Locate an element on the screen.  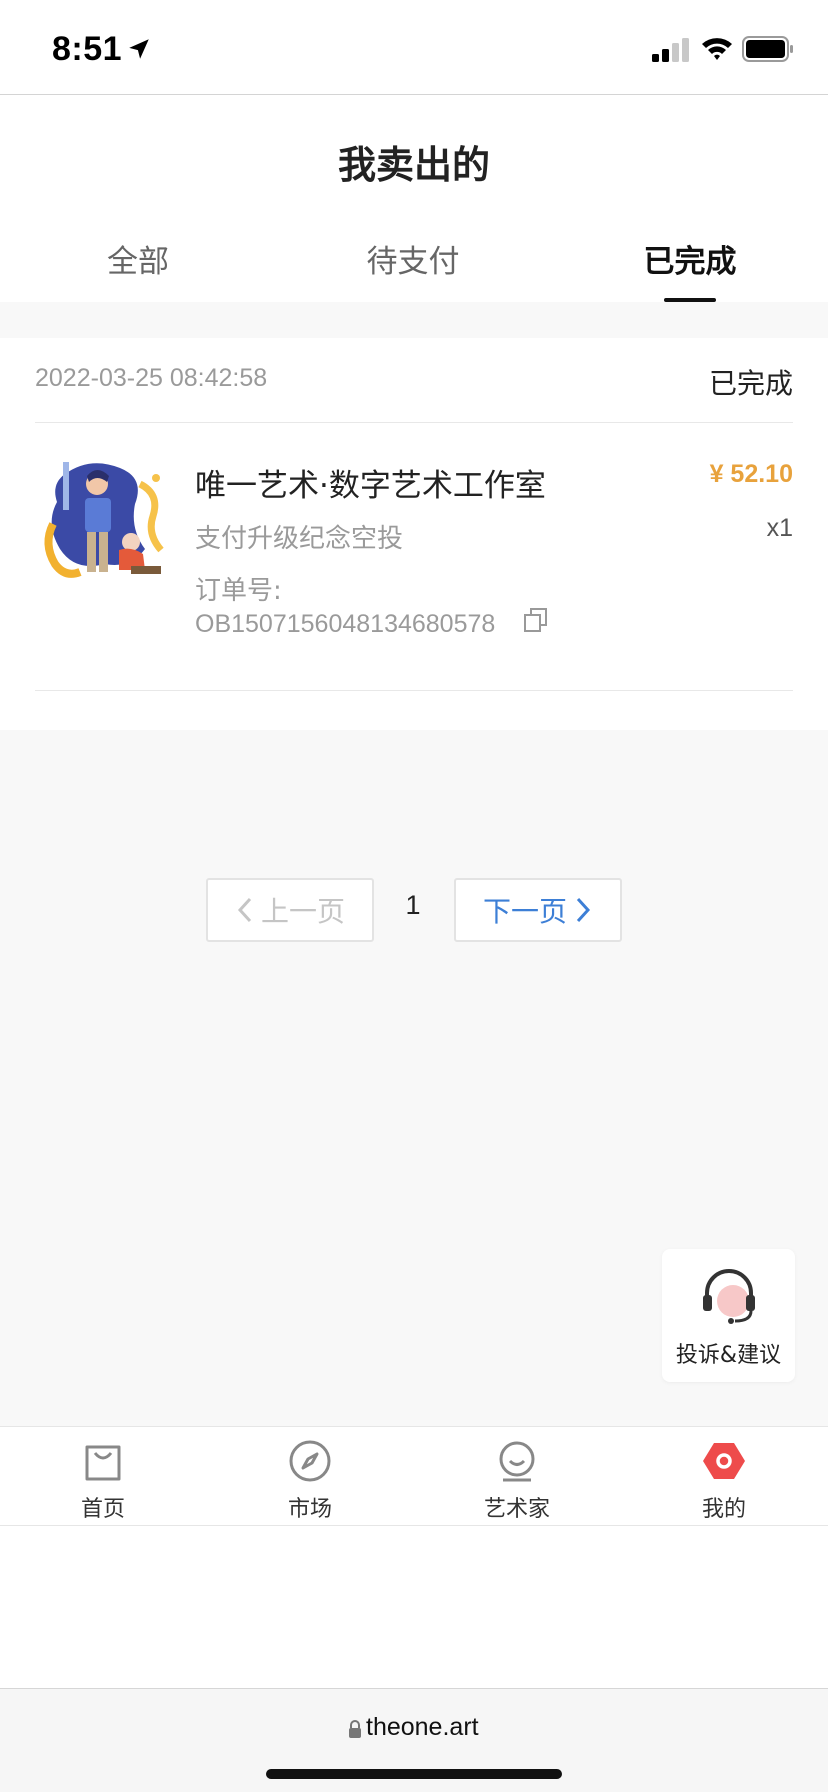
next-page-label: 下一页 is located at coordinates (524, 911).